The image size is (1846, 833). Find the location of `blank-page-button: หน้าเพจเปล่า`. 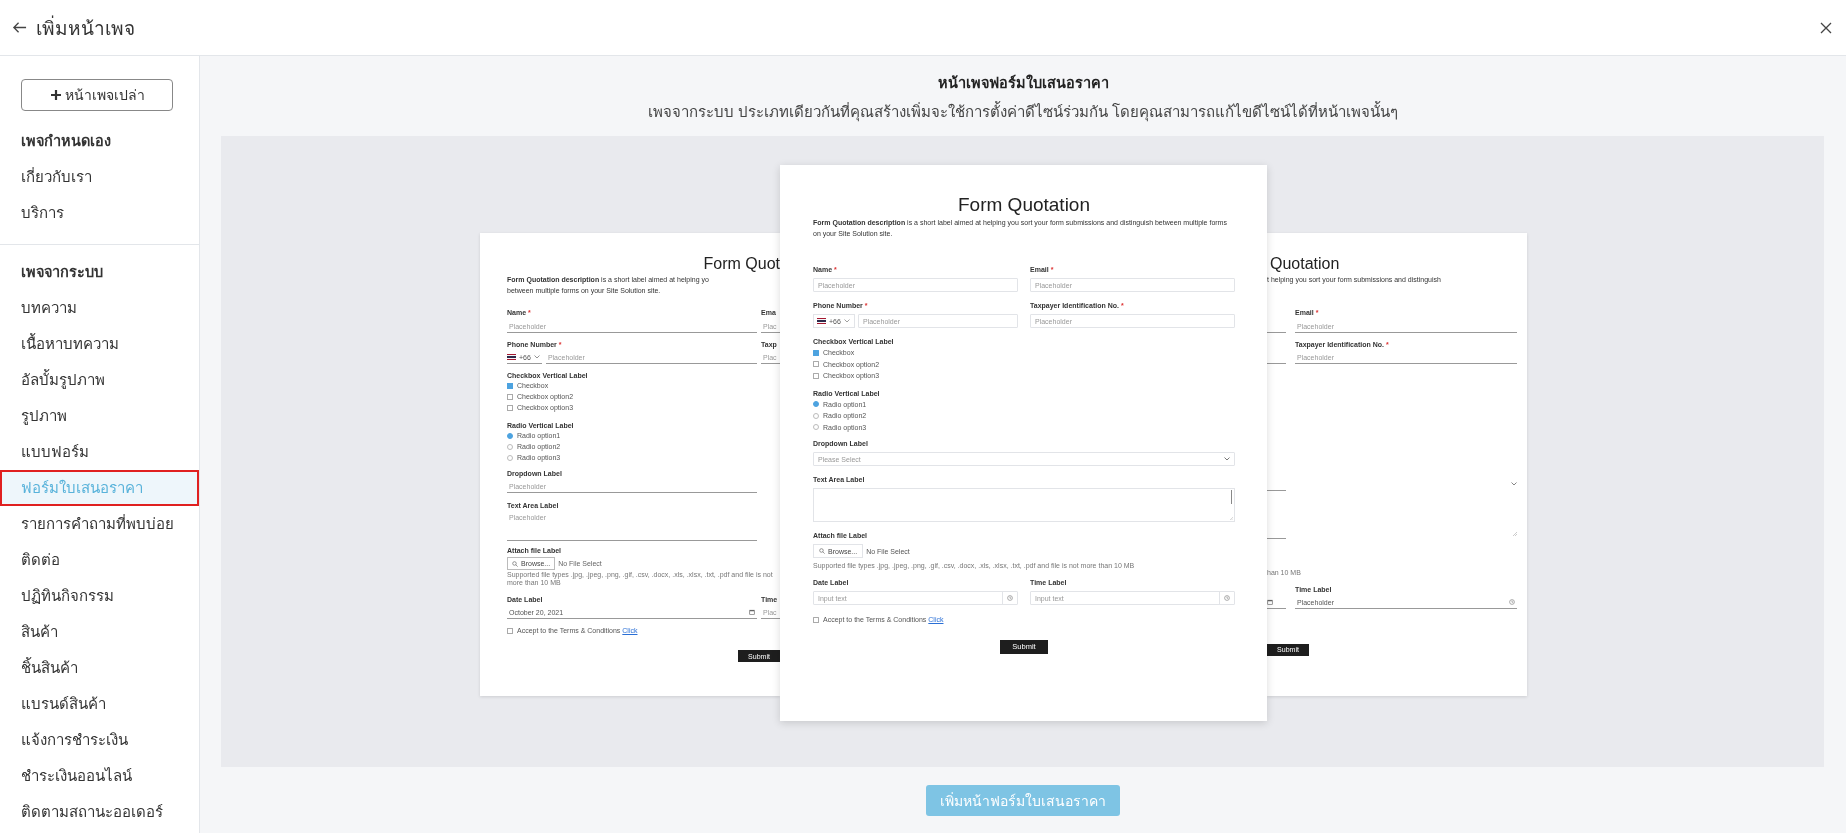

blank-page-button: หน้าเพจเปล่า is located at coordinates (97, 95).